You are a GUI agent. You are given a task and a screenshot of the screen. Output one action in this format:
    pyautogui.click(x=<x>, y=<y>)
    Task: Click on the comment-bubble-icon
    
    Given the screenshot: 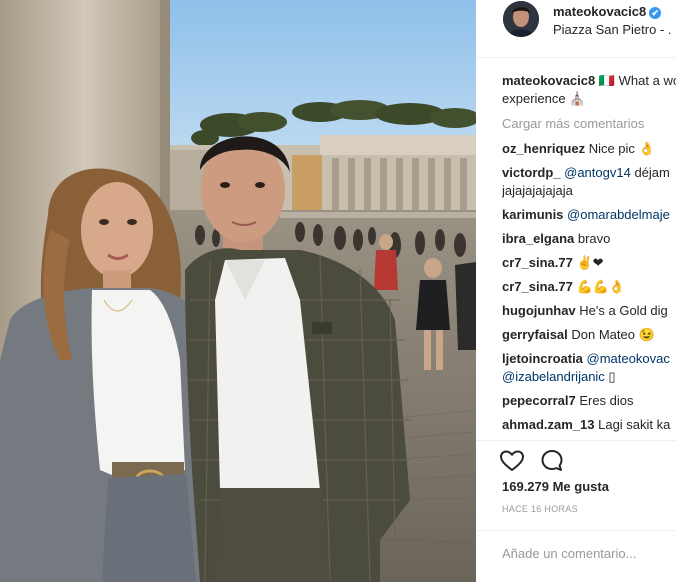 What is the action you would take?
    pyautogui.click(x=552, y=461)
    